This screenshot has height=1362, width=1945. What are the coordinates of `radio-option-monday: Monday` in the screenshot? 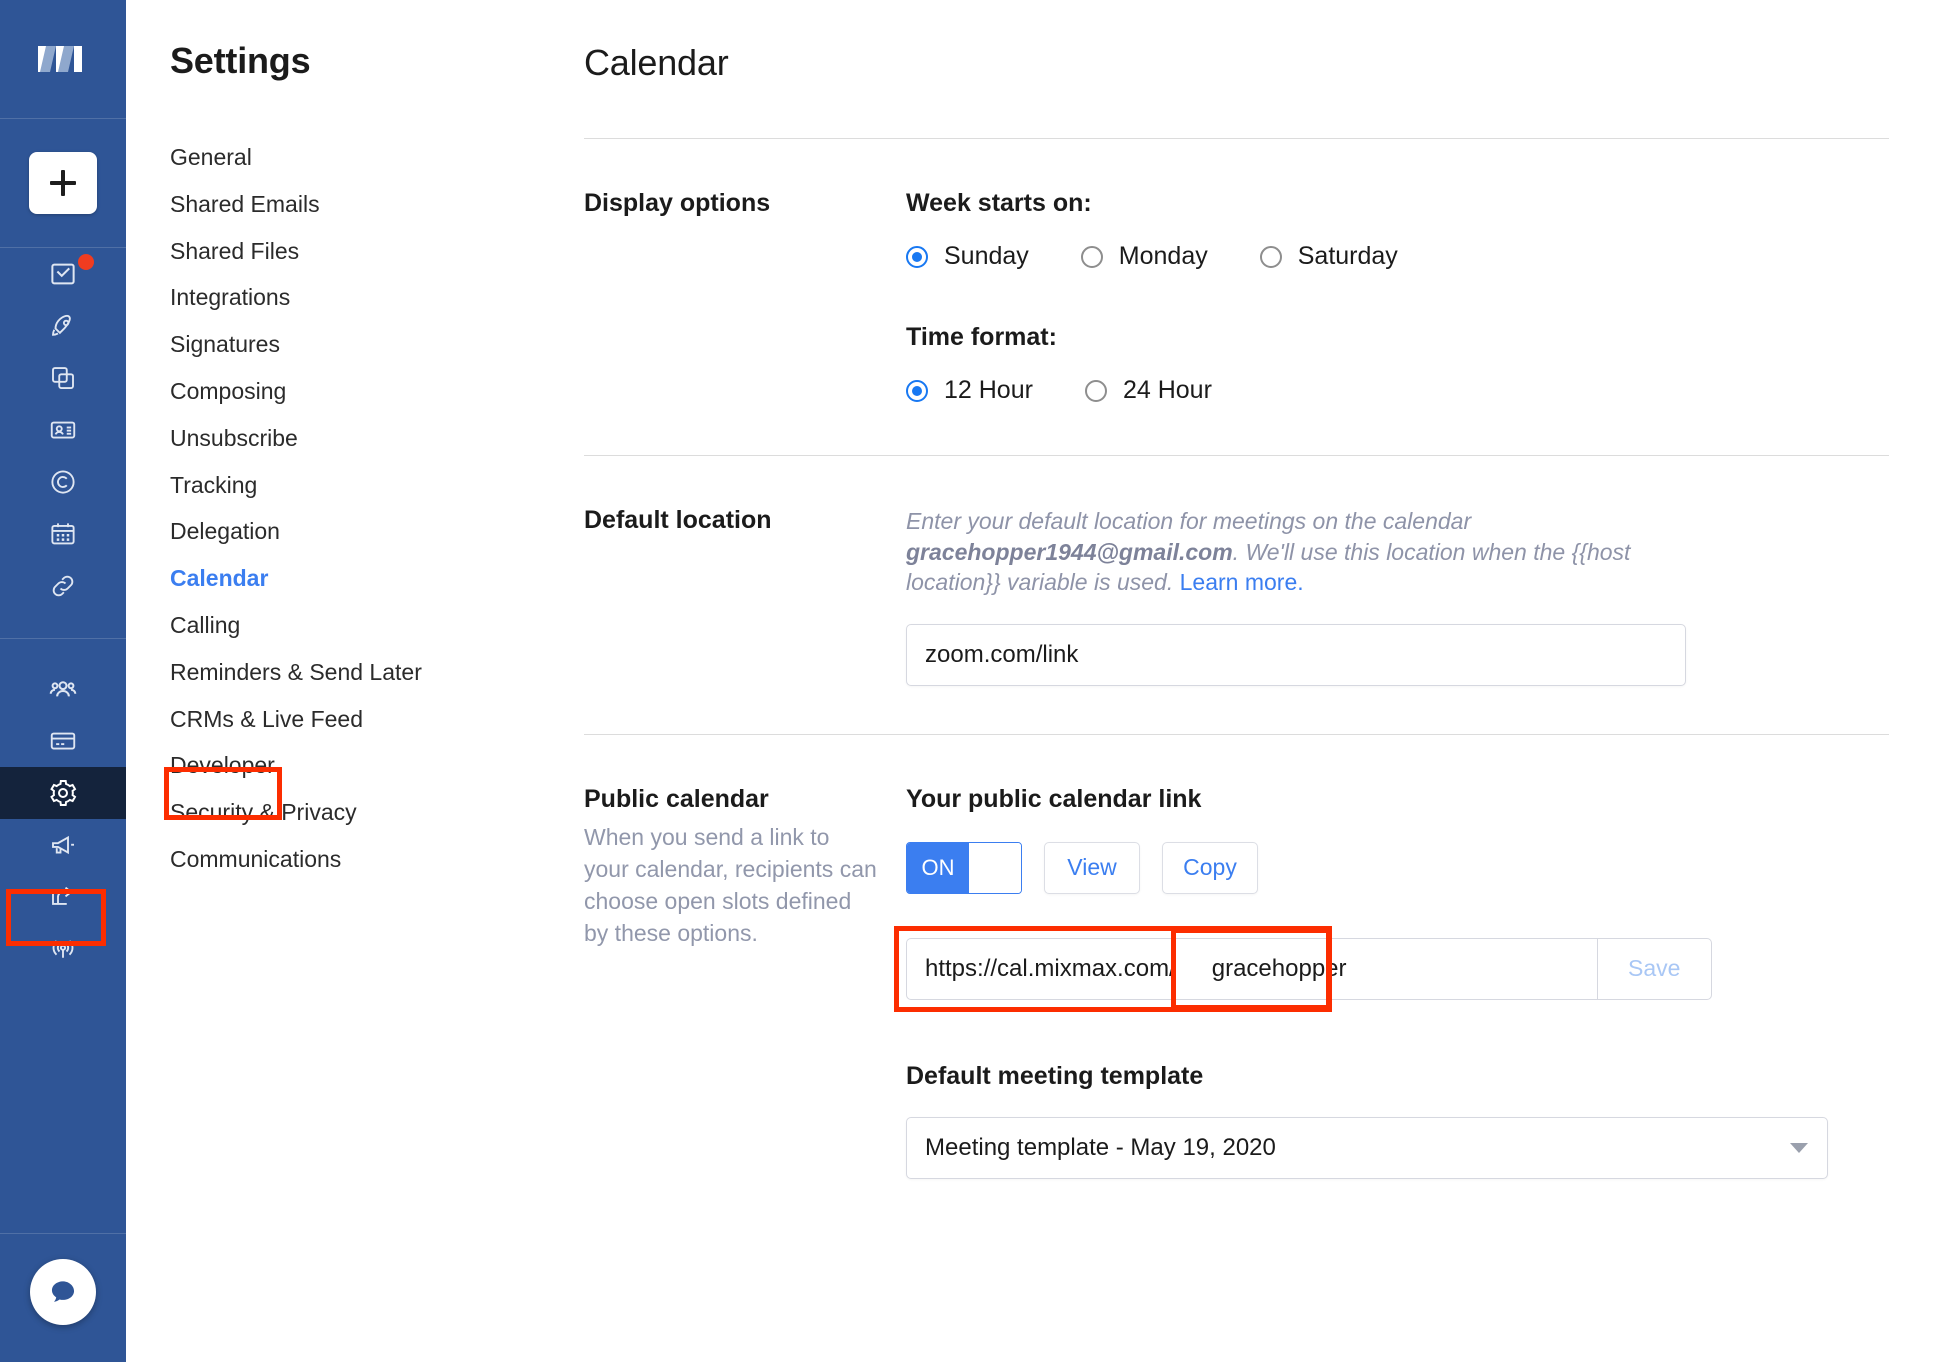 It's located at (1144, 256).